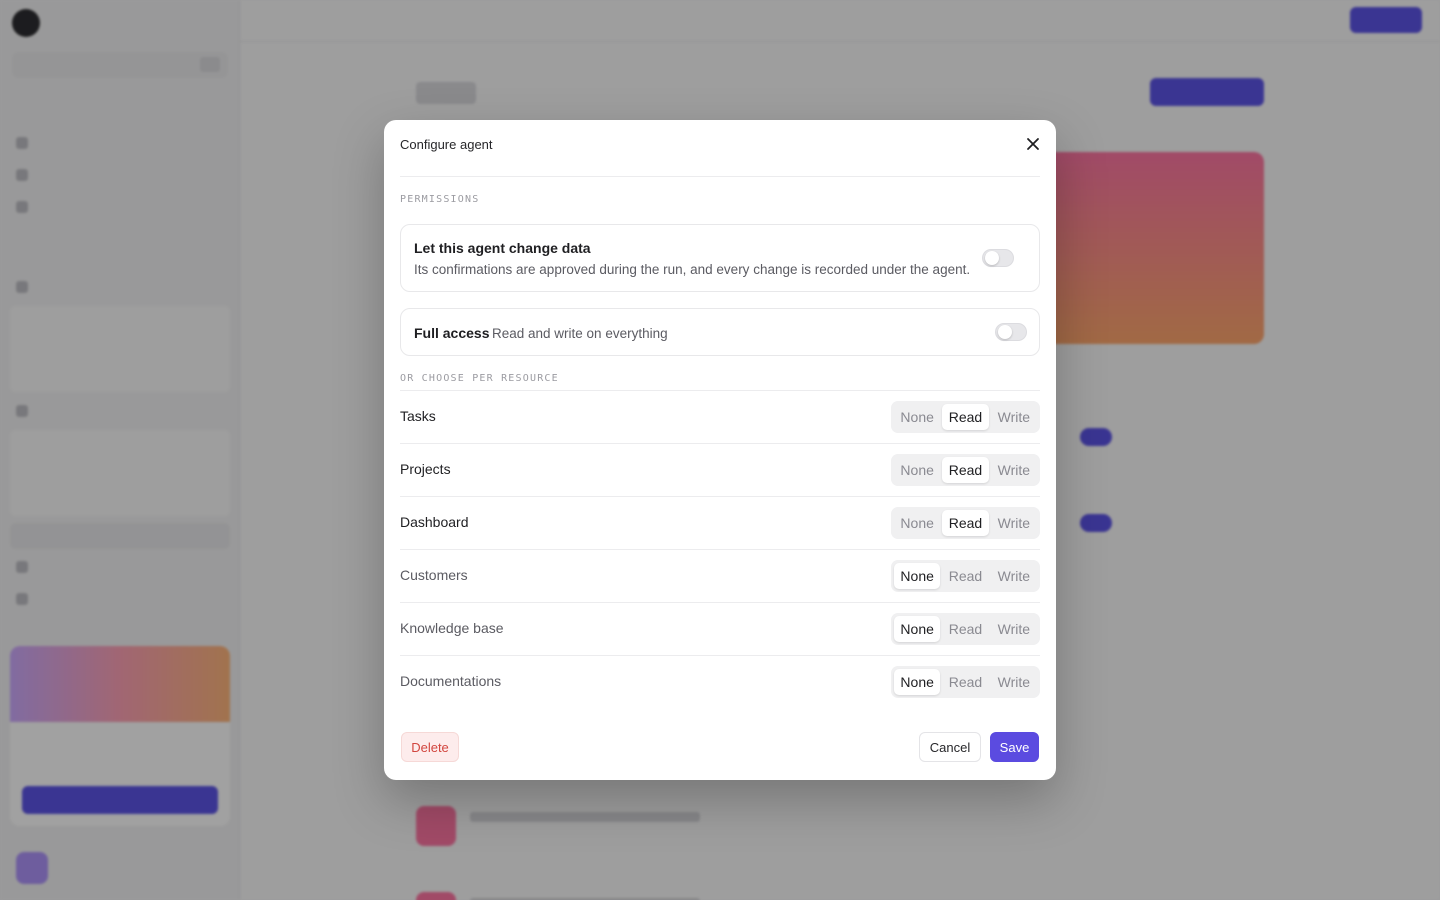  What do you see at coordinates (1011, 332) in the screenshot?
I see `full-access-toggle` at bounding box center [1011, 332].